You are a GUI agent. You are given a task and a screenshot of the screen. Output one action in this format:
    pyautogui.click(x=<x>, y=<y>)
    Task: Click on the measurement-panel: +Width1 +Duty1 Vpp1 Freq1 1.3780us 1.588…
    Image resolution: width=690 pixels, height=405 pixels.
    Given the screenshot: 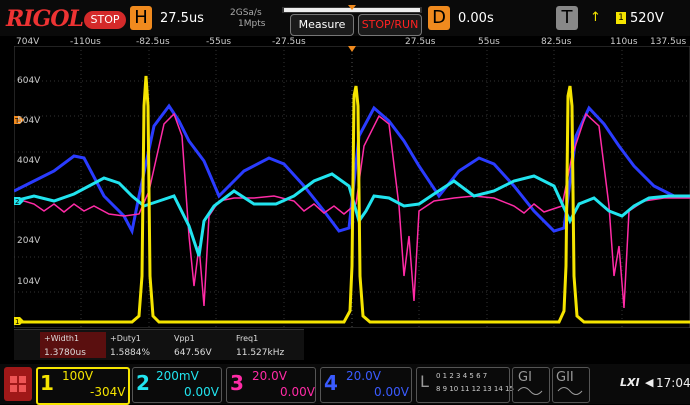 What is the action you would take?
    pyautogui.click(x=159, y=344)
    